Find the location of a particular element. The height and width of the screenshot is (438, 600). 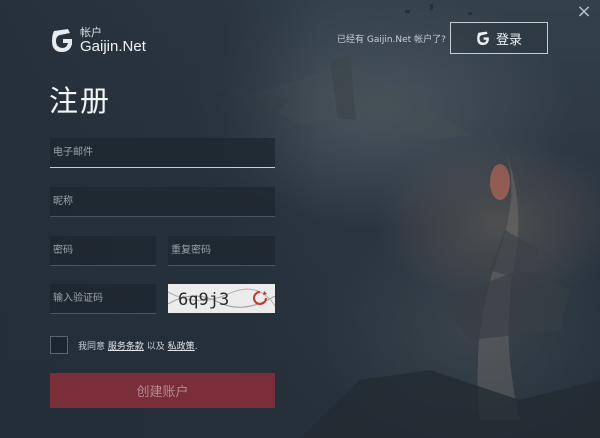

password-field-wrapper is located at coordinates (103, 251).